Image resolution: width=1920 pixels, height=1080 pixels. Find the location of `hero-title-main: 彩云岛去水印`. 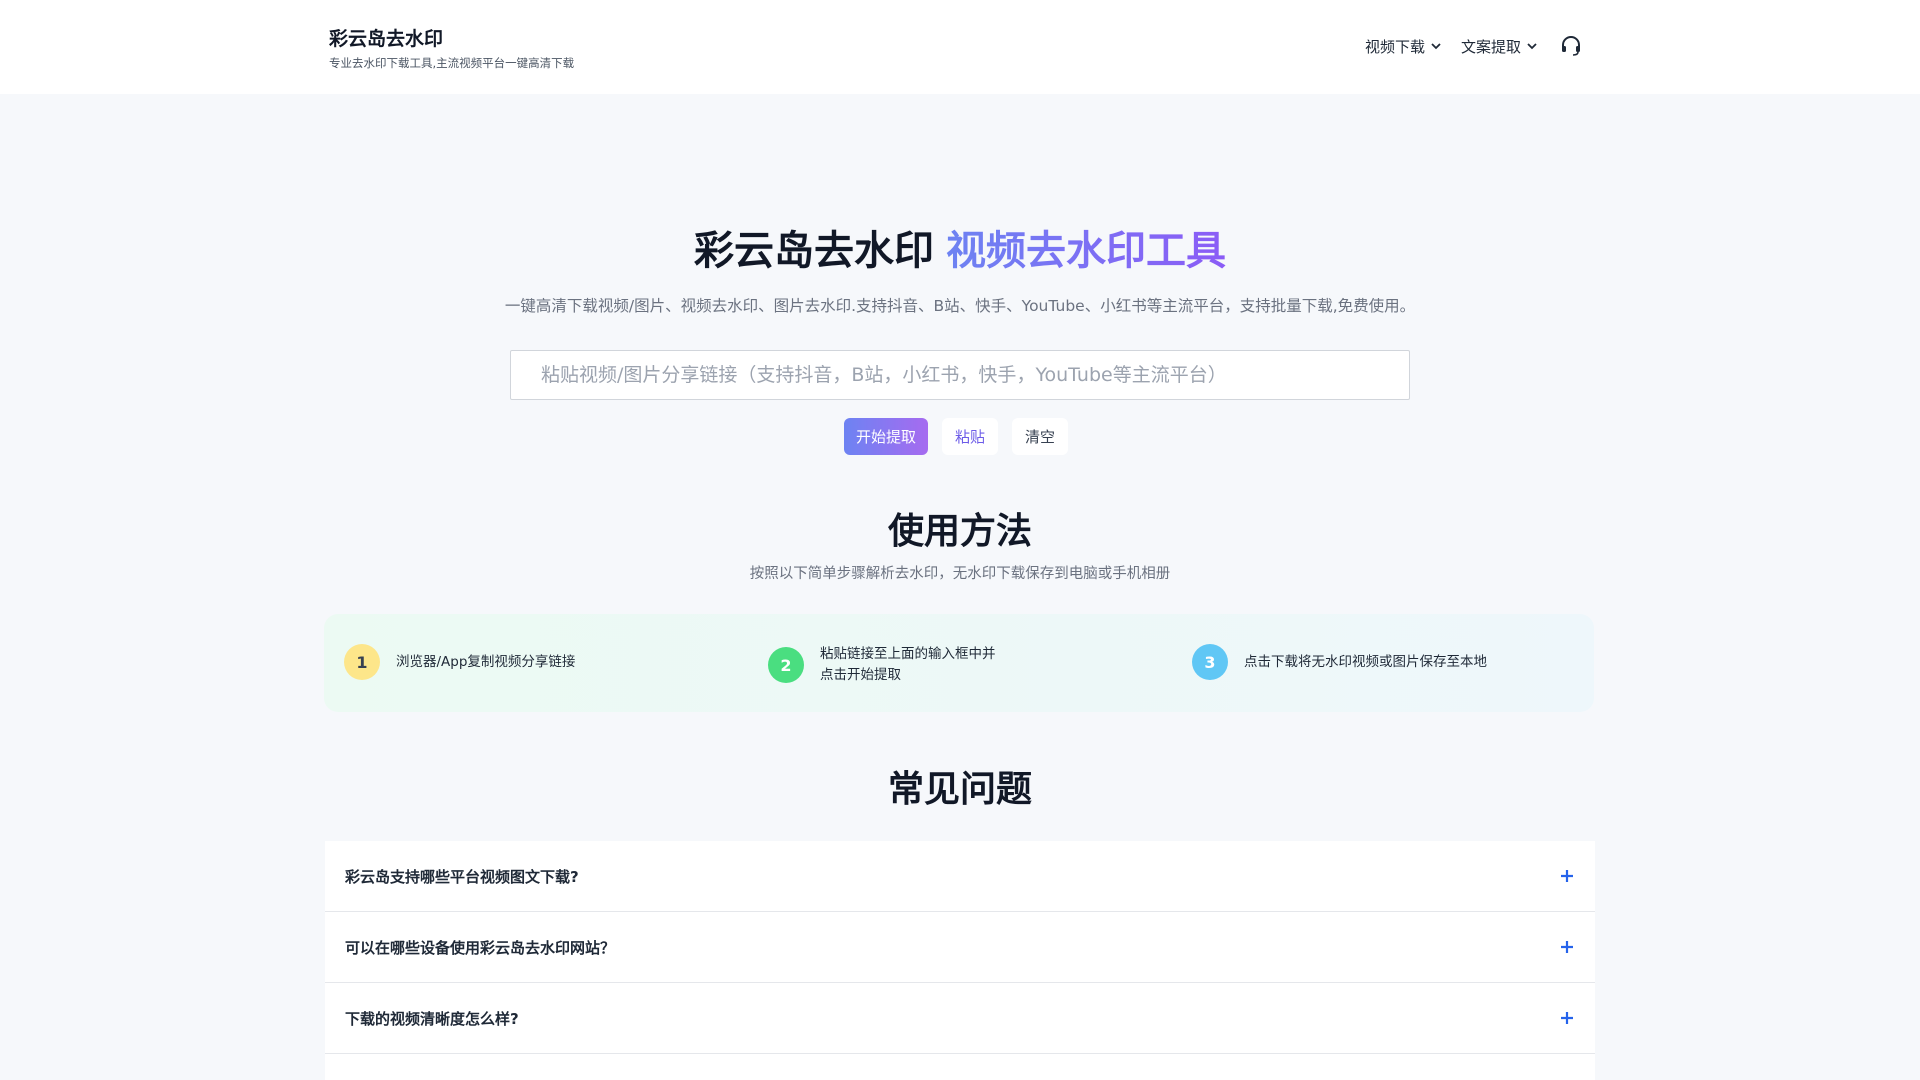

hero-title-main: 彩云岛去水印 is located at coordinates (814, 251).